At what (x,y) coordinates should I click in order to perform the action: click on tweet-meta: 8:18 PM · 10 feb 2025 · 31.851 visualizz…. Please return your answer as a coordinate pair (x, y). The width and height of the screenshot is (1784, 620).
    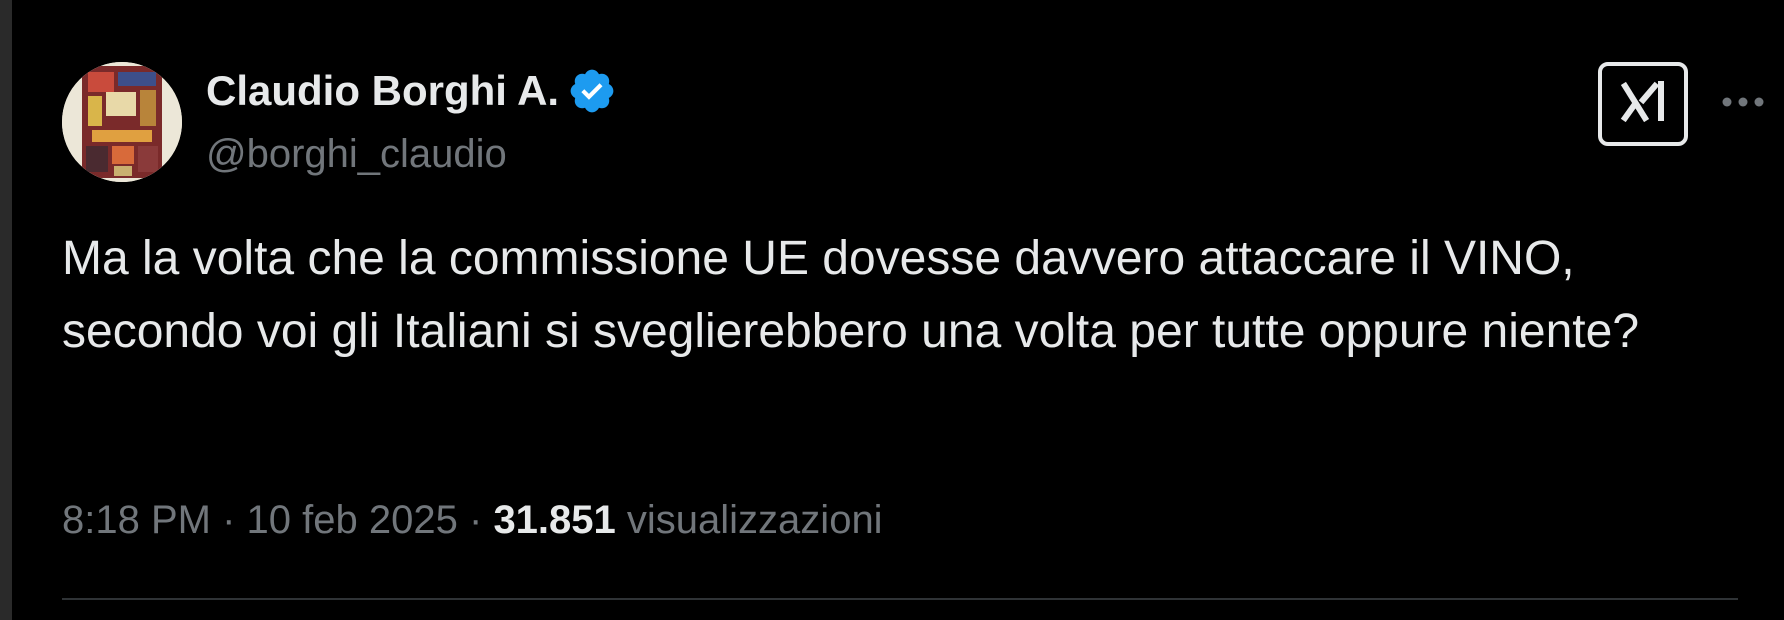
    Looking at the image, I should click on (472, 520).